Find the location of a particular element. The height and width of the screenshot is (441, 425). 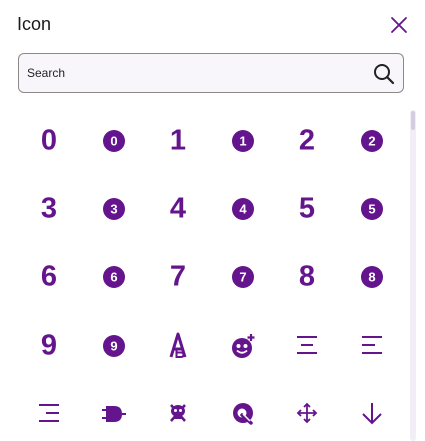

arrow-down-icon is located at coordinates (371, 414).